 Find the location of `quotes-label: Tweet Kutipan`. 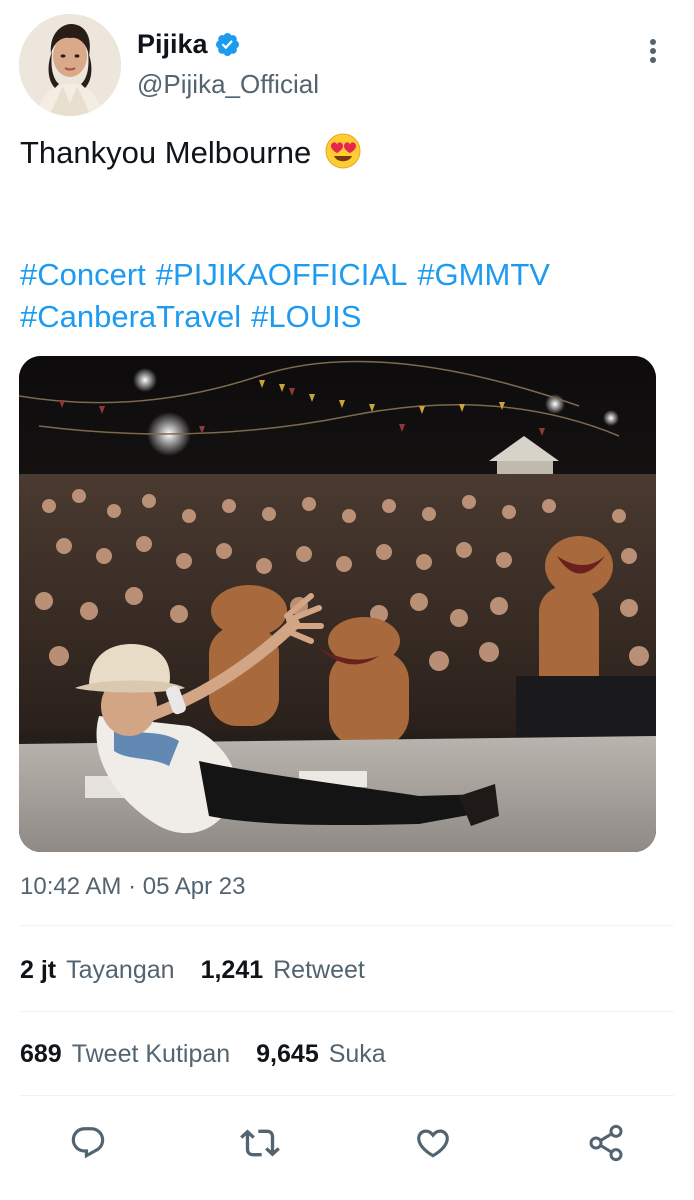

quotes-label: Tweet Kutipan is located at coordinates (151, 1054).